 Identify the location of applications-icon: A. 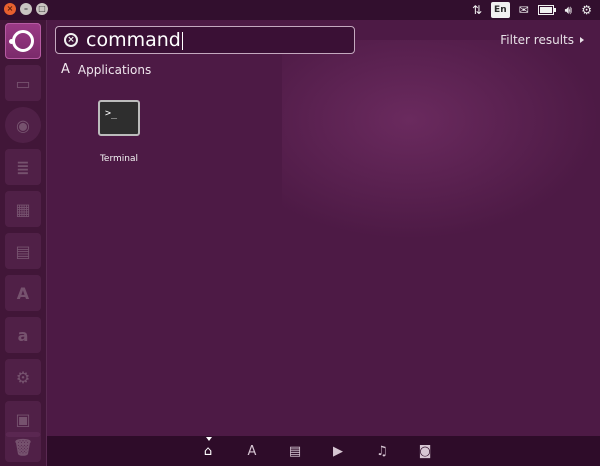
(65, 69).